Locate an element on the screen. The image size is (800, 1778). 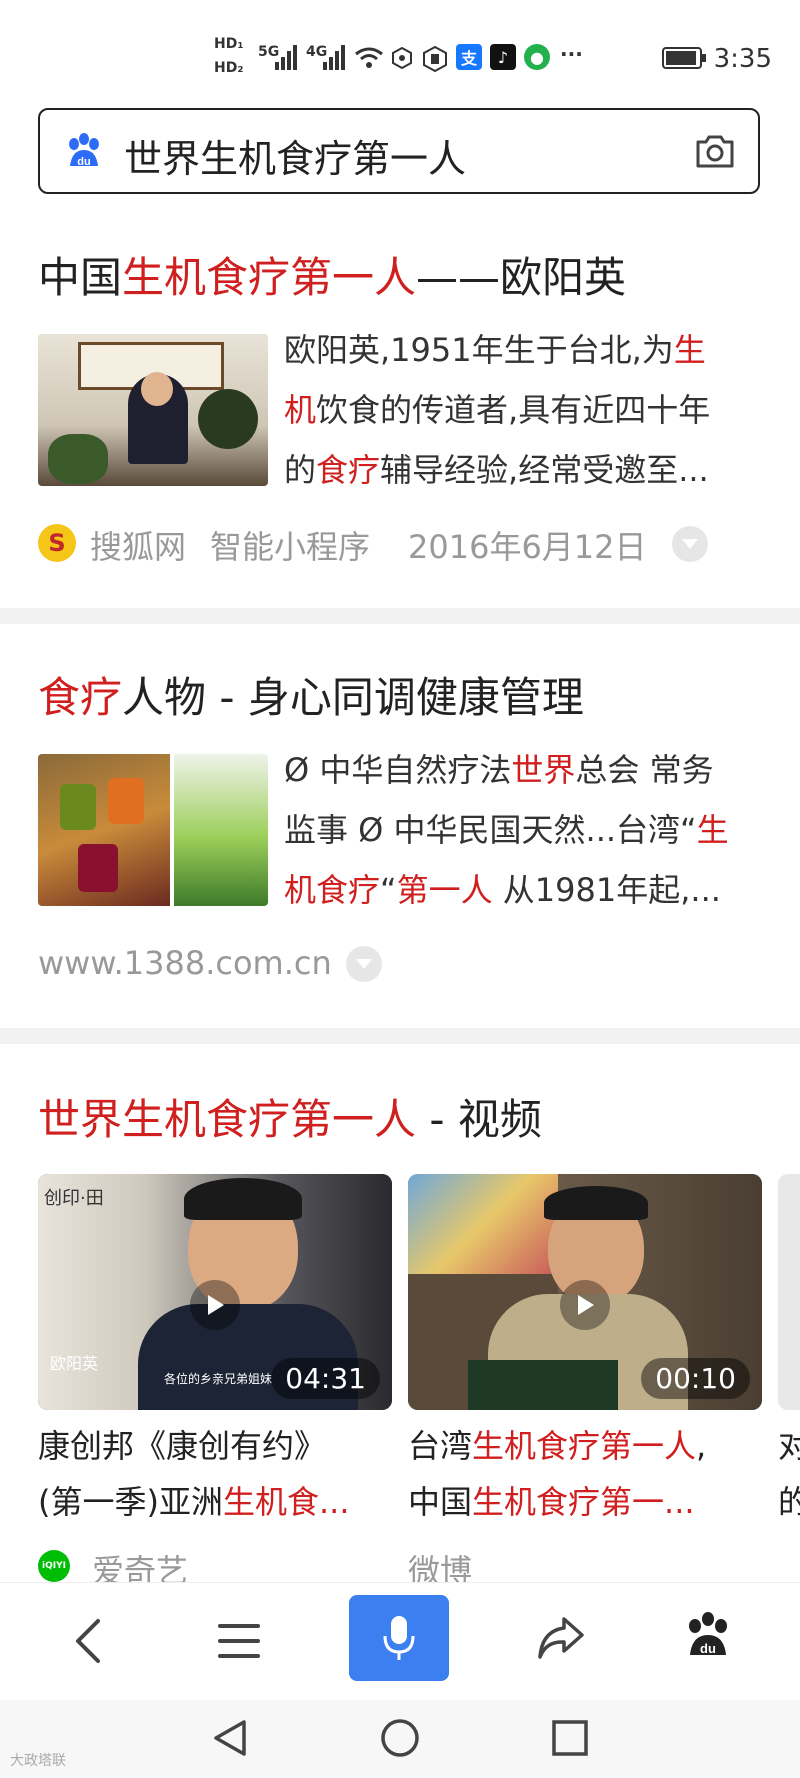
video-duration: 04:31 is located at coordinates (325, 1378).